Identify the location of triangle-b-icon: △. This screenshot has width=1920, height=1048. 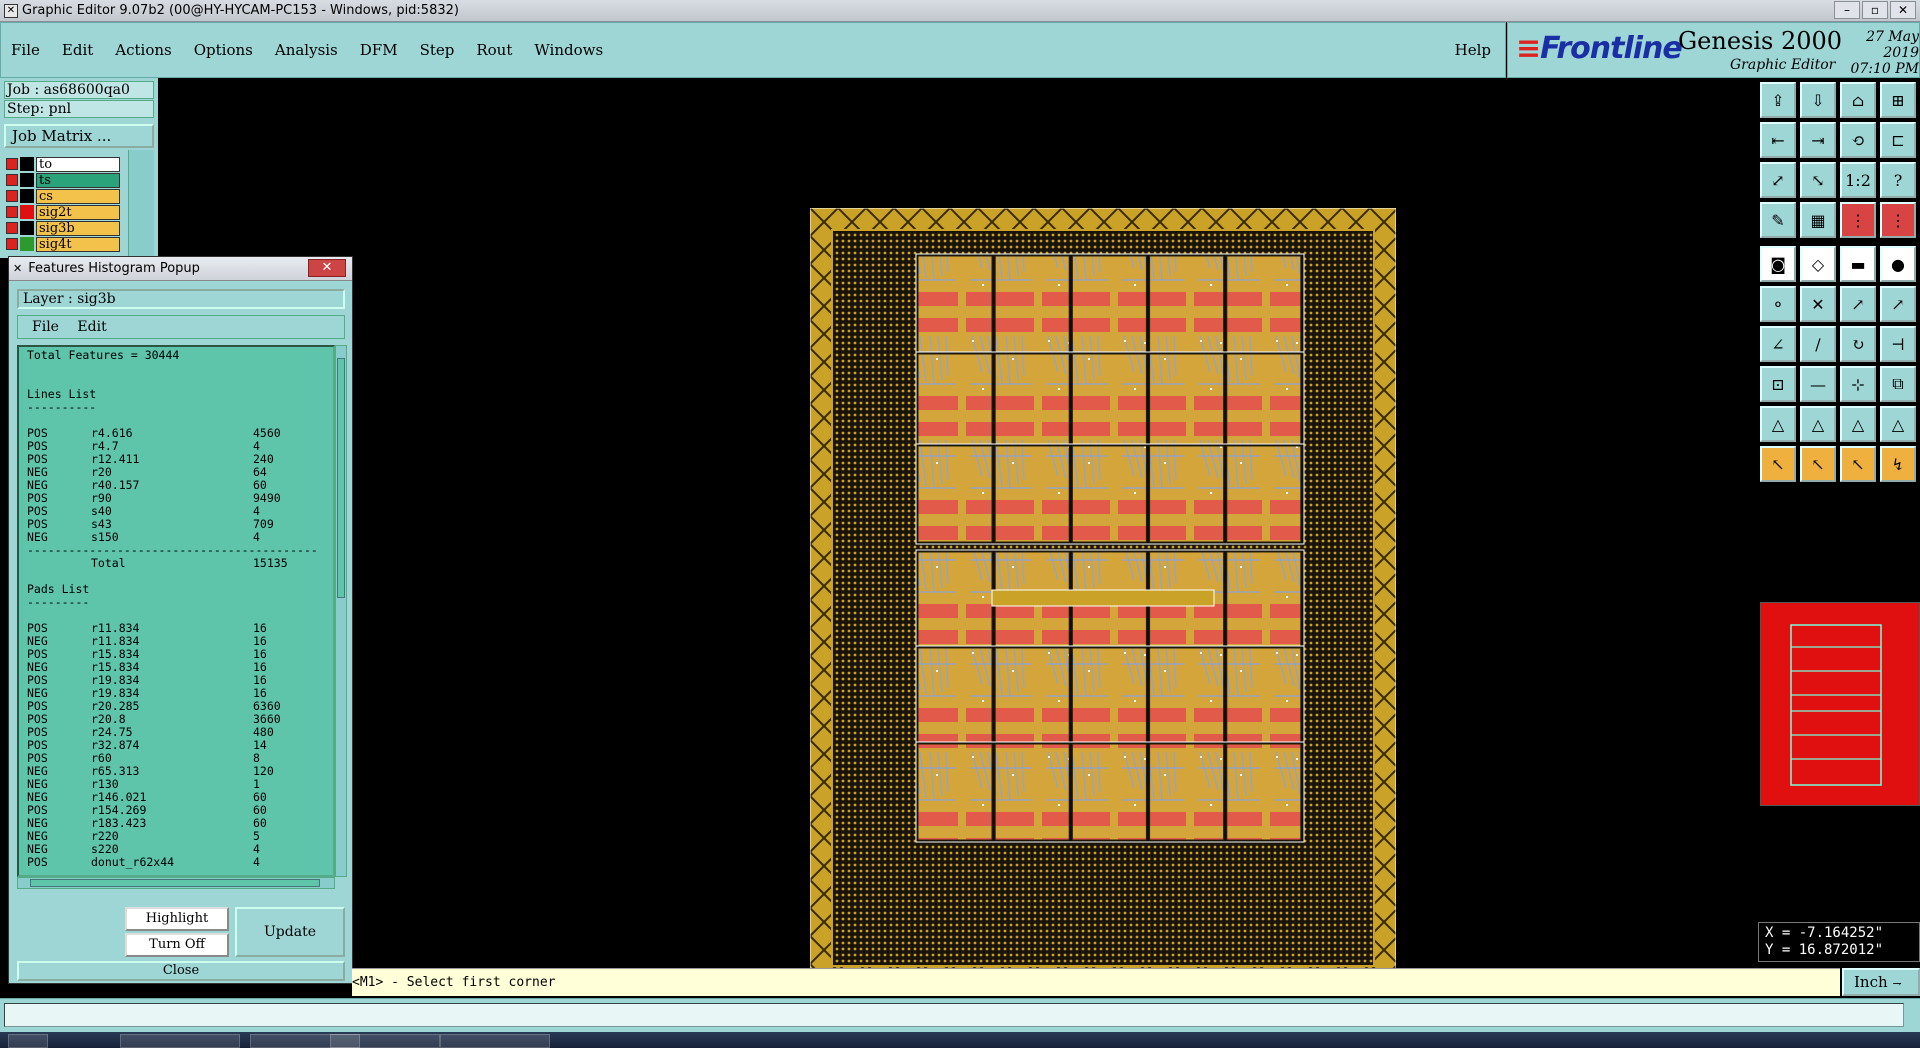
(1818, 424).